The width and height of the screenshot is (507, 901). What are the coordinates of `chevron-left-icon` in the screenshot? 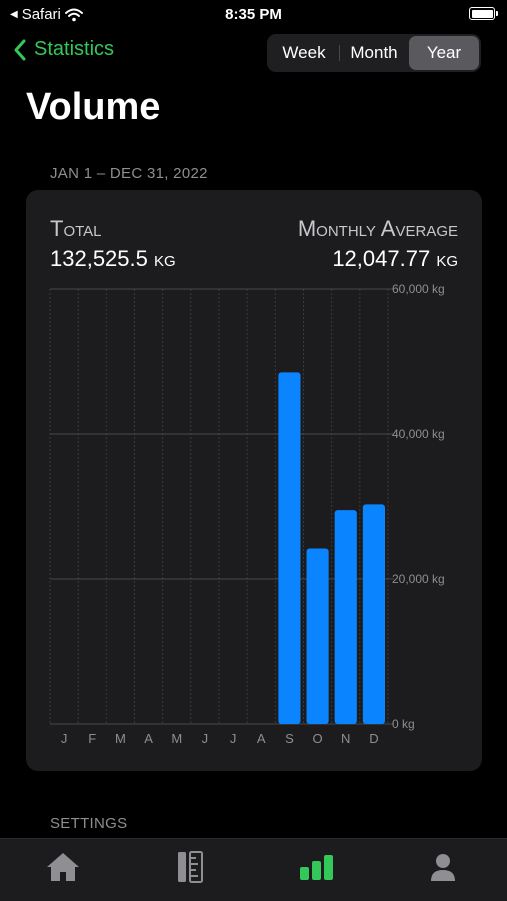 It's located at (20, 49).